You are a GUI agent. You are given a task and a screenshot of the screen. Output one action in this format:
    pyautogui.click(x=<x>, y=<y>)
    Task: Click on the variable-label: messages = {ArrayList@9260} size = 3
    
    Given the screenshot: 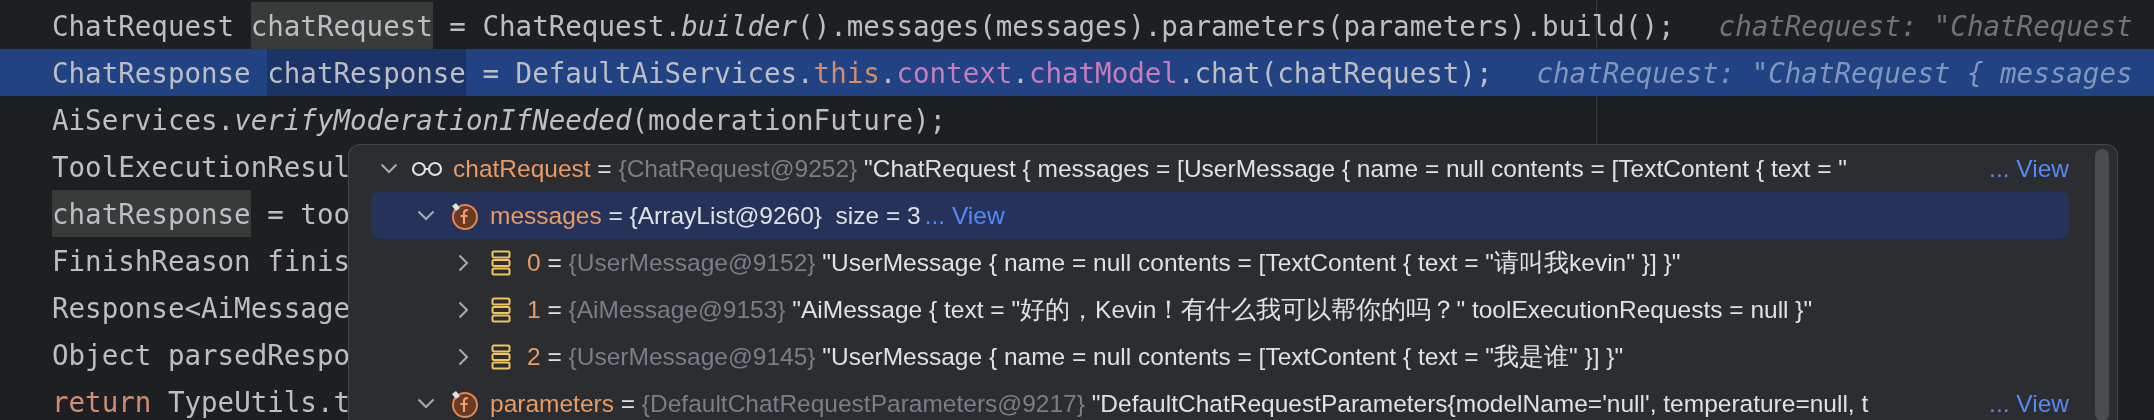 What is the action you would take?
    pyautogui.click(x=705, y=215)
    